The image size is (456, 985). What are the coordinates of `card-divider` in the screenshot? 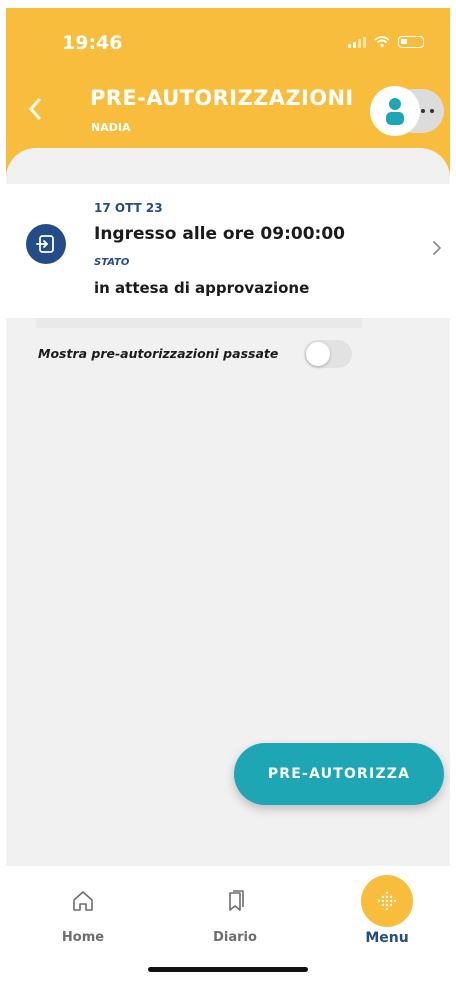 It's located at (199, 323).